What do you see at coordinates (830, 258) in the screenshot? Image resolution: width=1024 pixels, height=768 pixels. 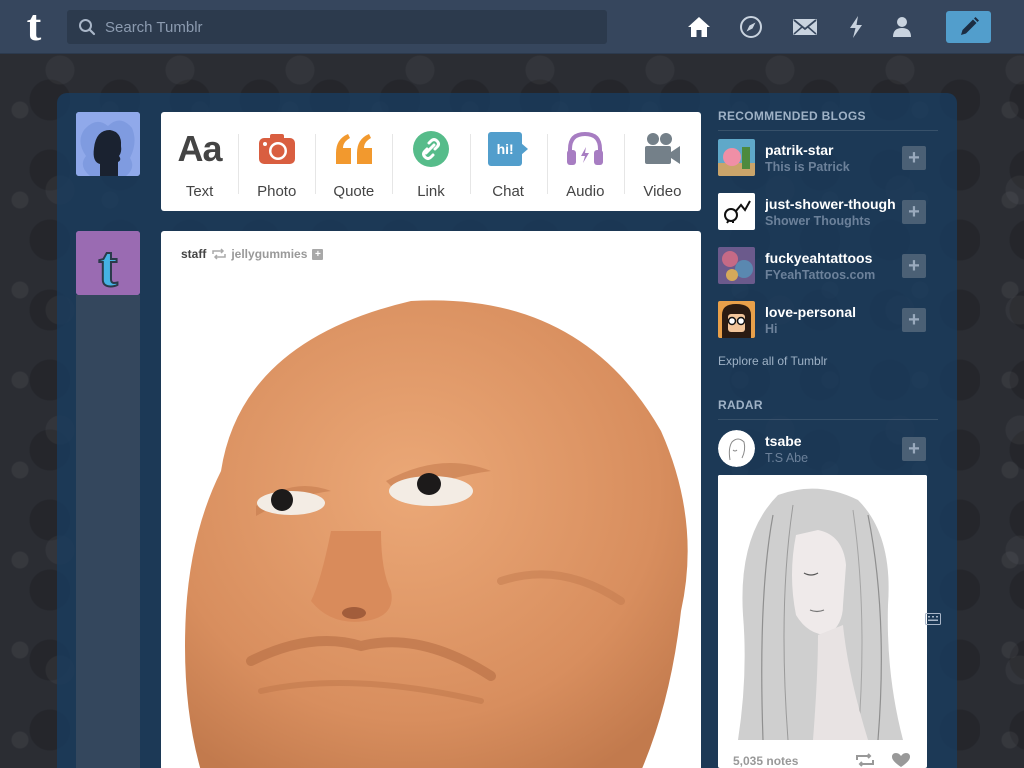 I see `blog-name: fuckyeahtattoos` at bounding box center [830, 258].